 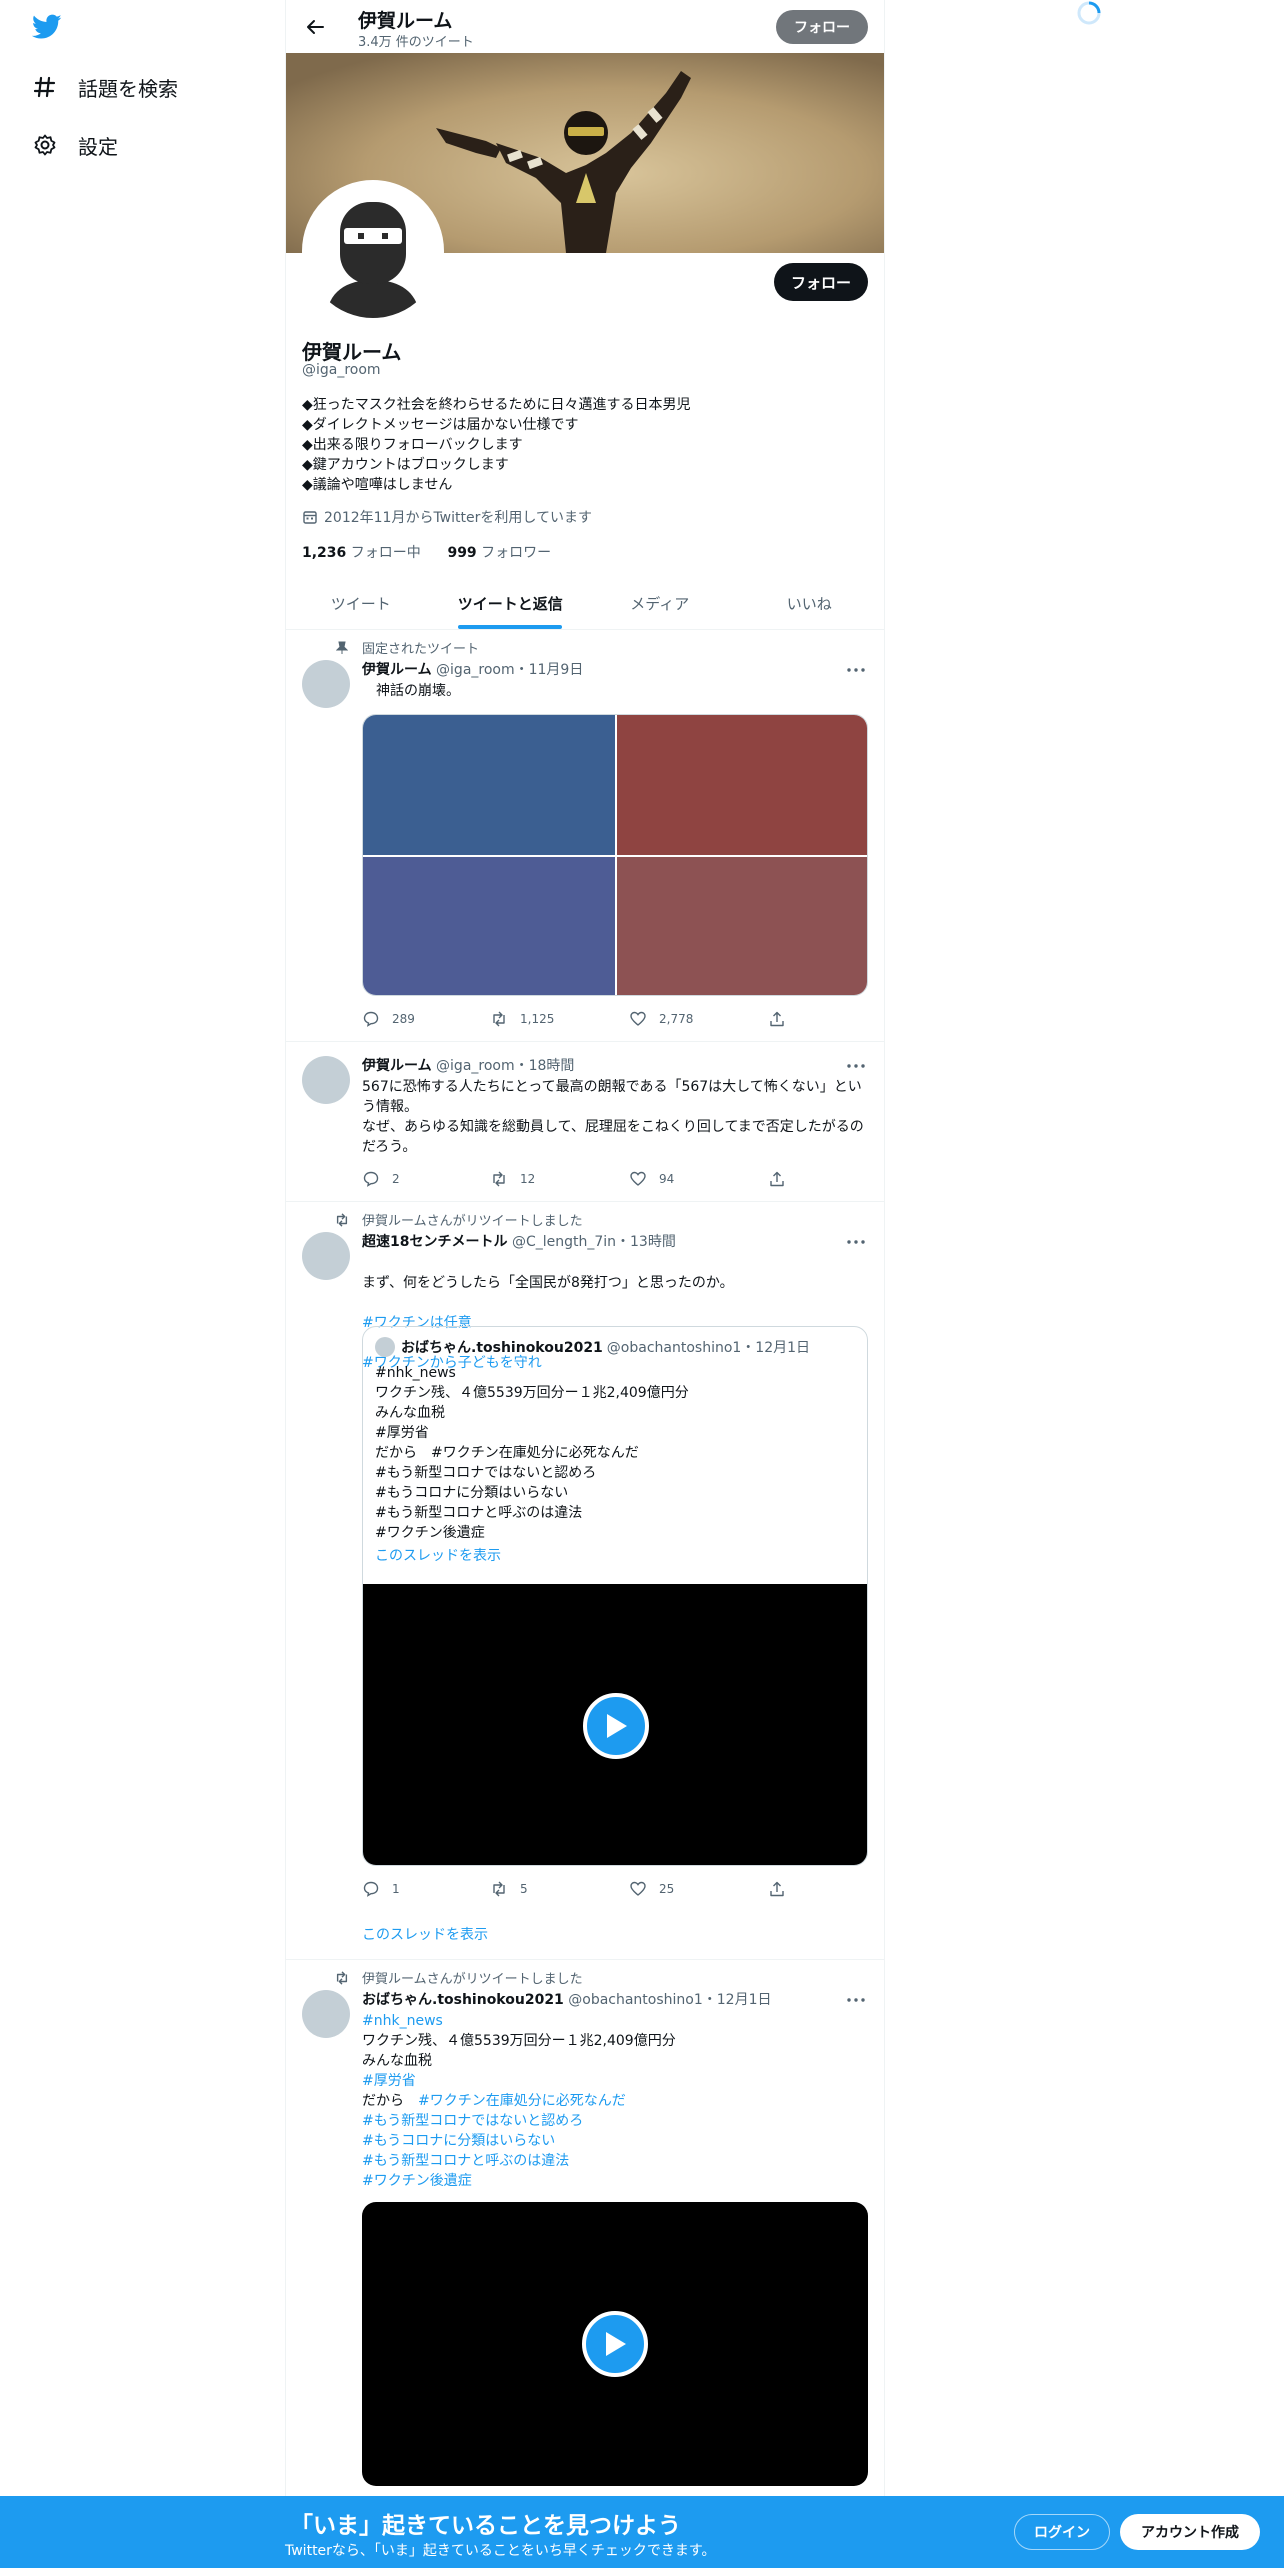 I want to click on tab-tweets: ツイート, so click(x=361, y=603).